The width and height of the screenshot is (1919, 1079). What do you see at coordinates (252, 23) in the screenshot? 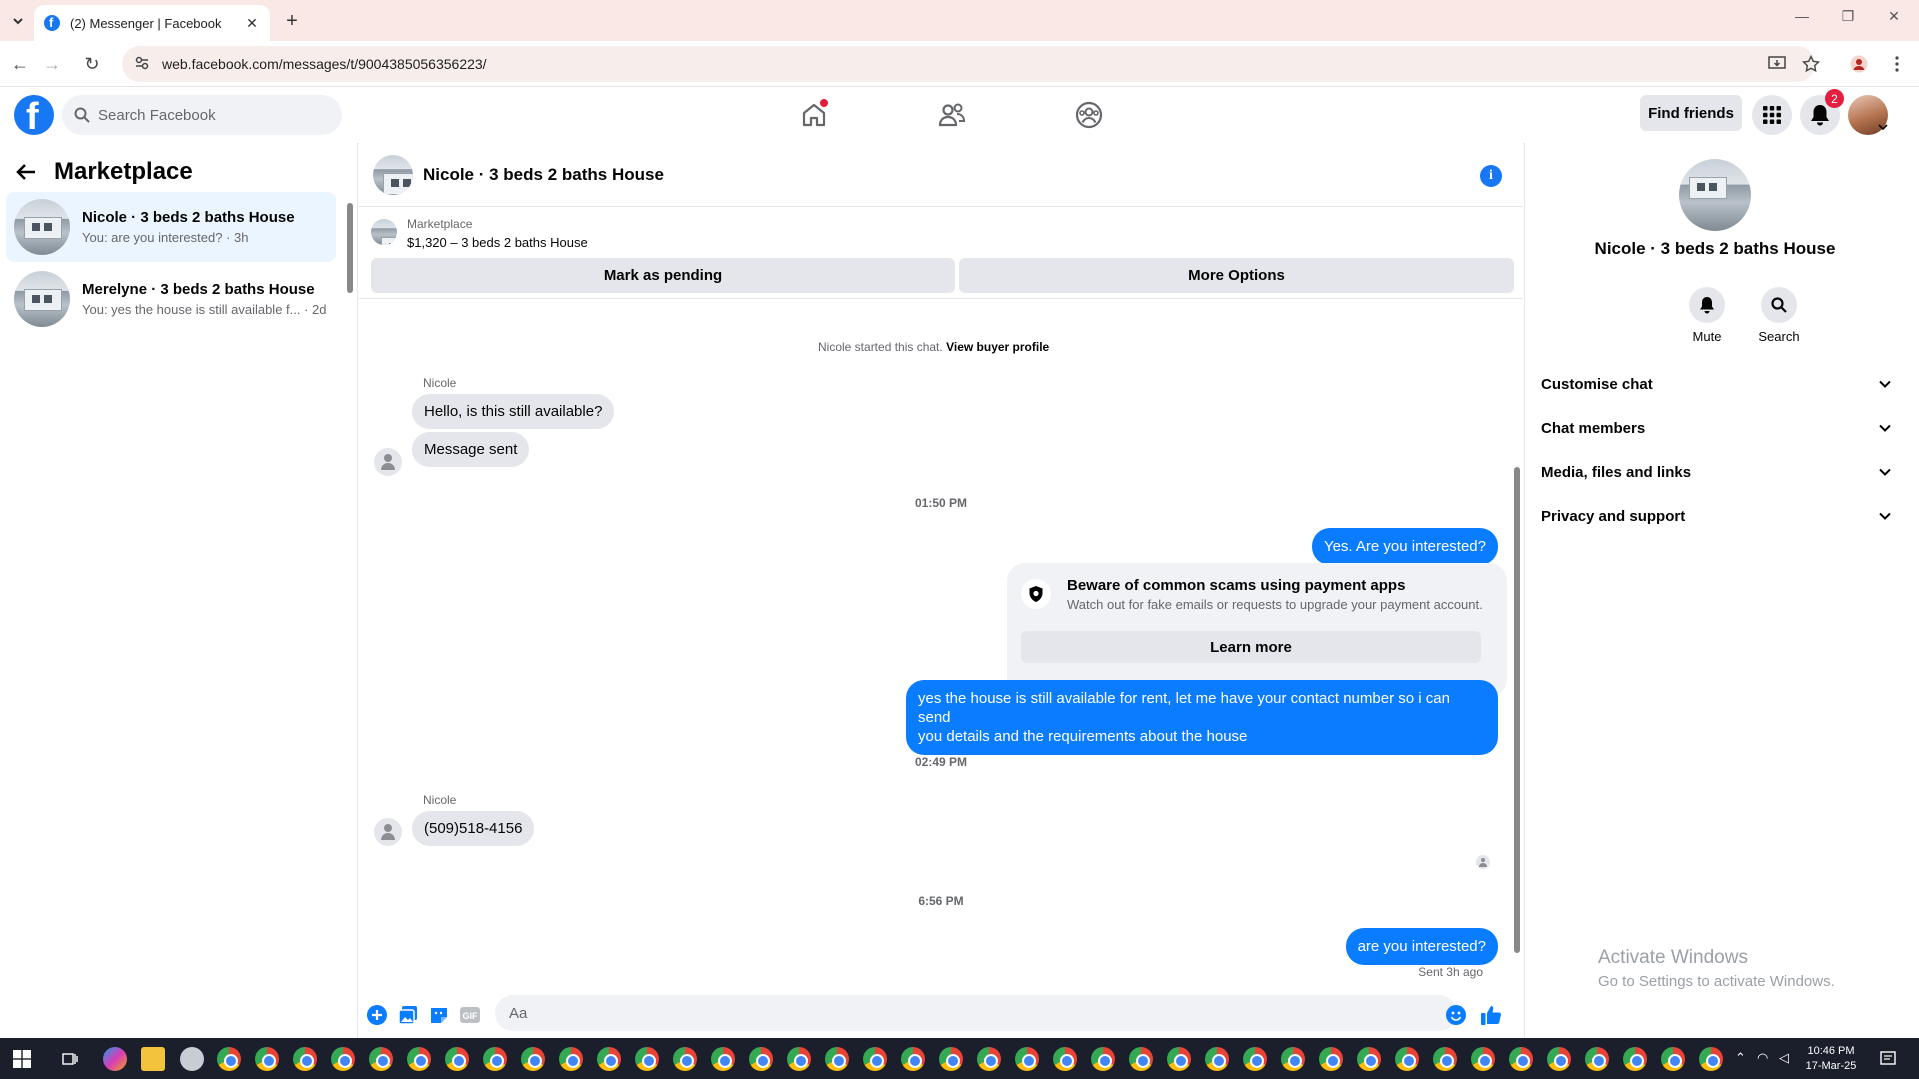
I see `tab-close-icon: ✕` at bounding box center [252, 23].